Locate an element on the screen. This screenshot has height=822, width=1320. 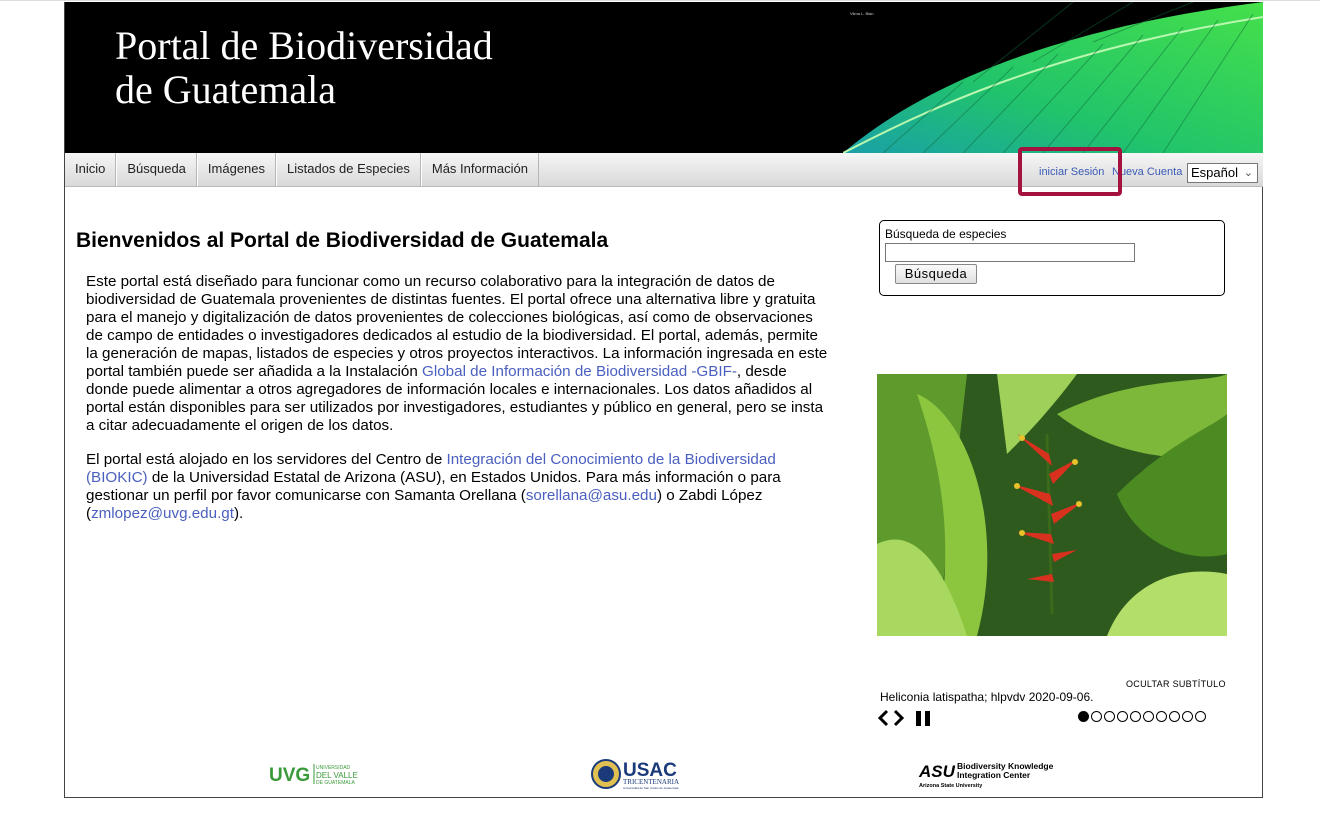
uvg-logo: UVG UNIVERSIDAD DEL VALLE DE GUATEMALA is located at coordinates (315, 774).